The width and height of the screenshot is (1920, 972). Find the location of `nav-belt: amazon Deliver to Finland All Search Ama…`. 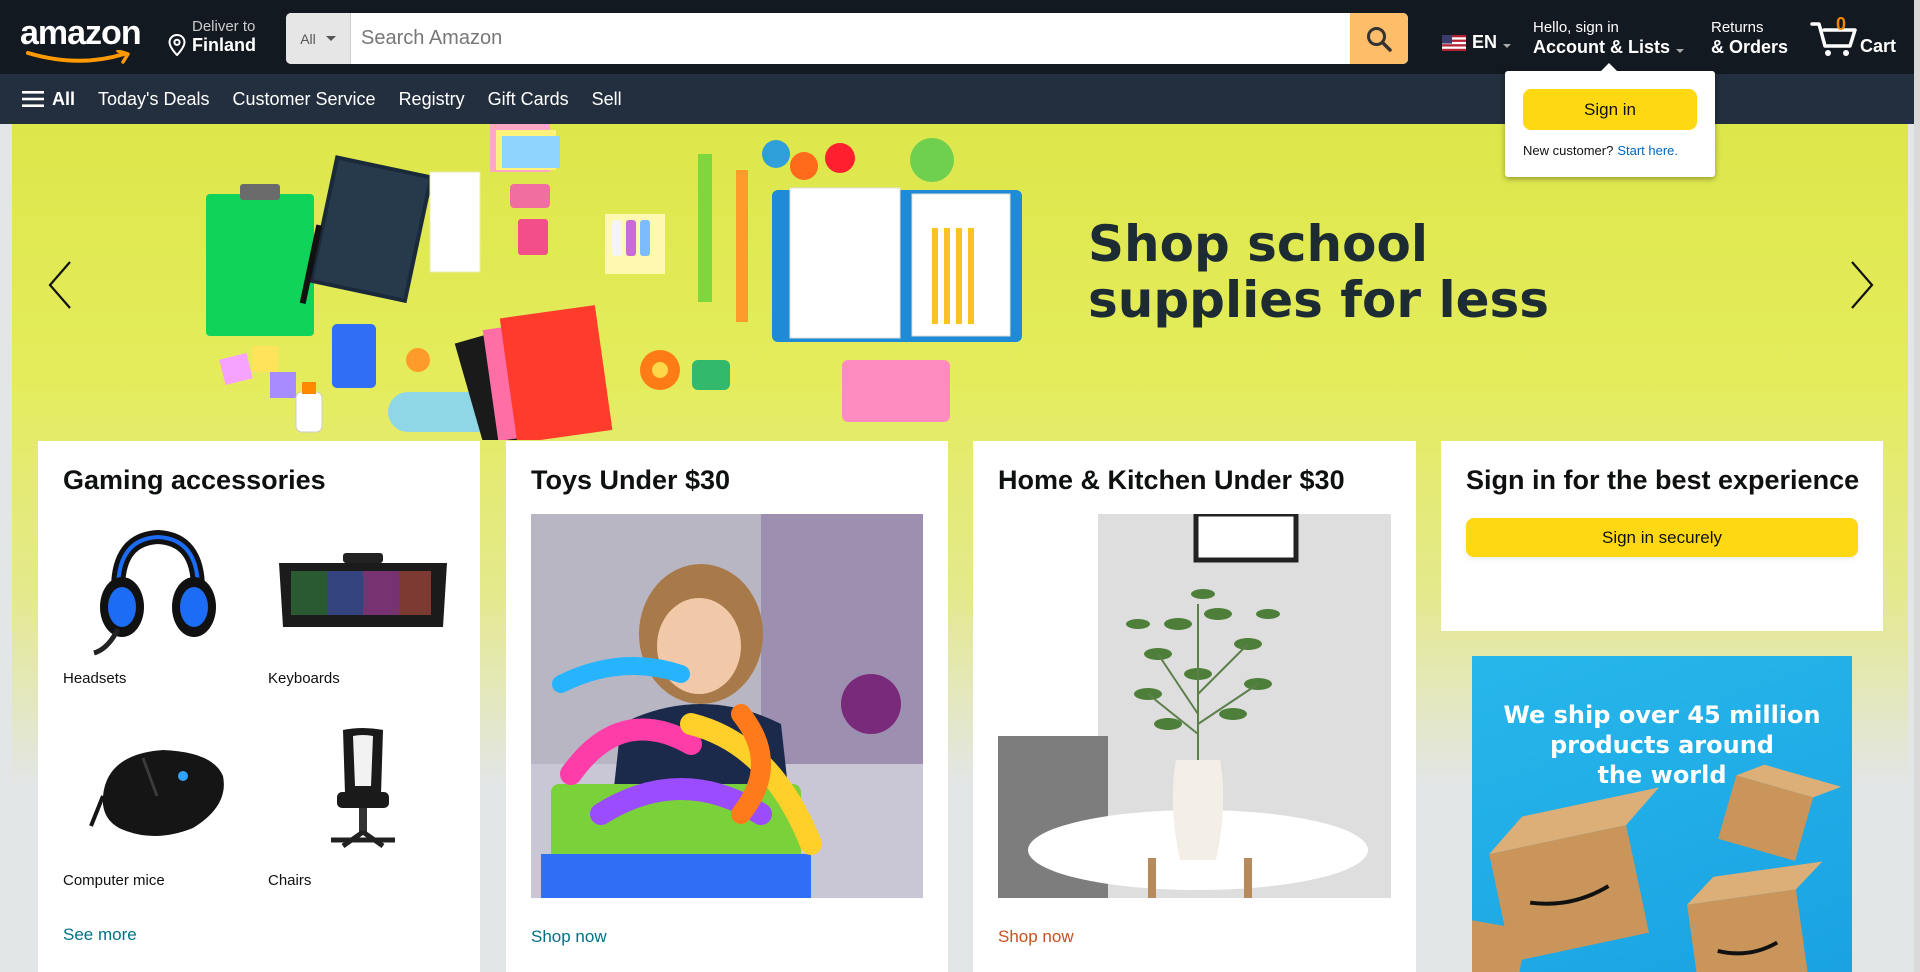

nav-belt: amazon Deliver to Finland All Search Ama… is located at coordinates (960, 37).